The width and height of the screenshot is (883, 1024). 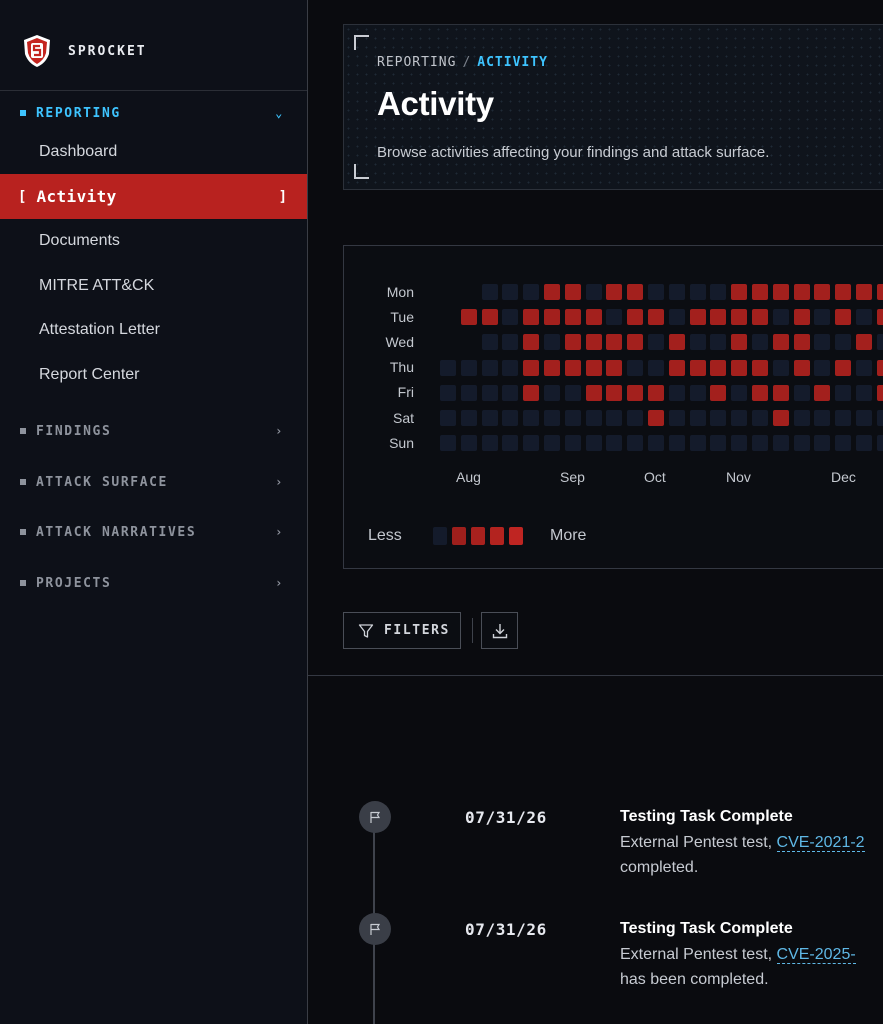 What do you see at coordinates (402, 630) in the screenshot?
I see `filters-button: FILTERS` at bounding box center [402, 630].